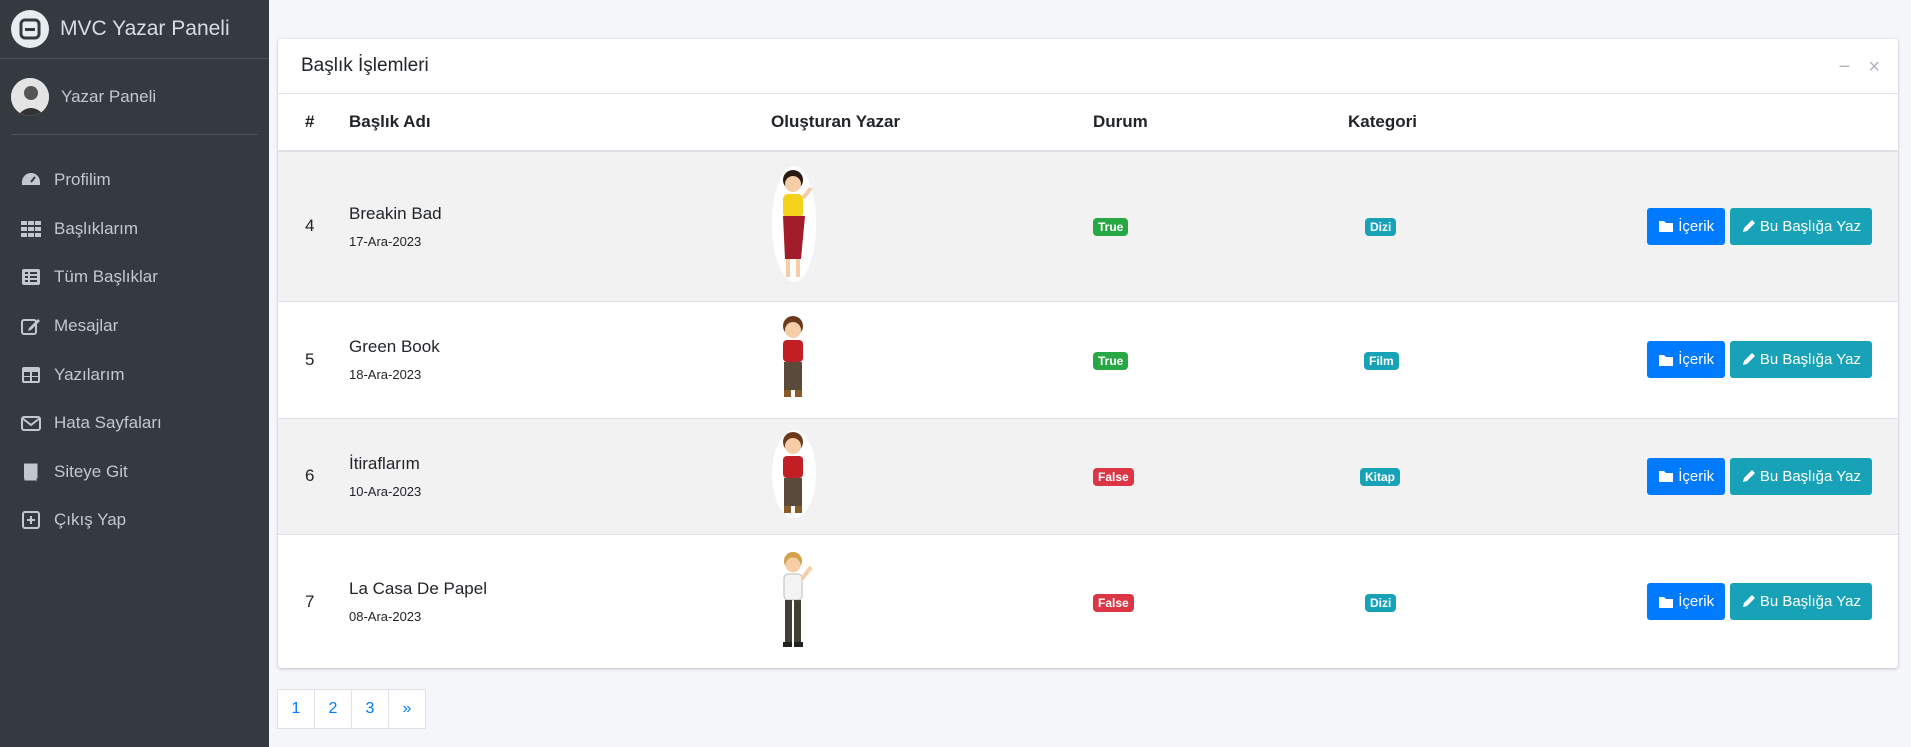  I want to click on edit-icon, so click(31, 326).